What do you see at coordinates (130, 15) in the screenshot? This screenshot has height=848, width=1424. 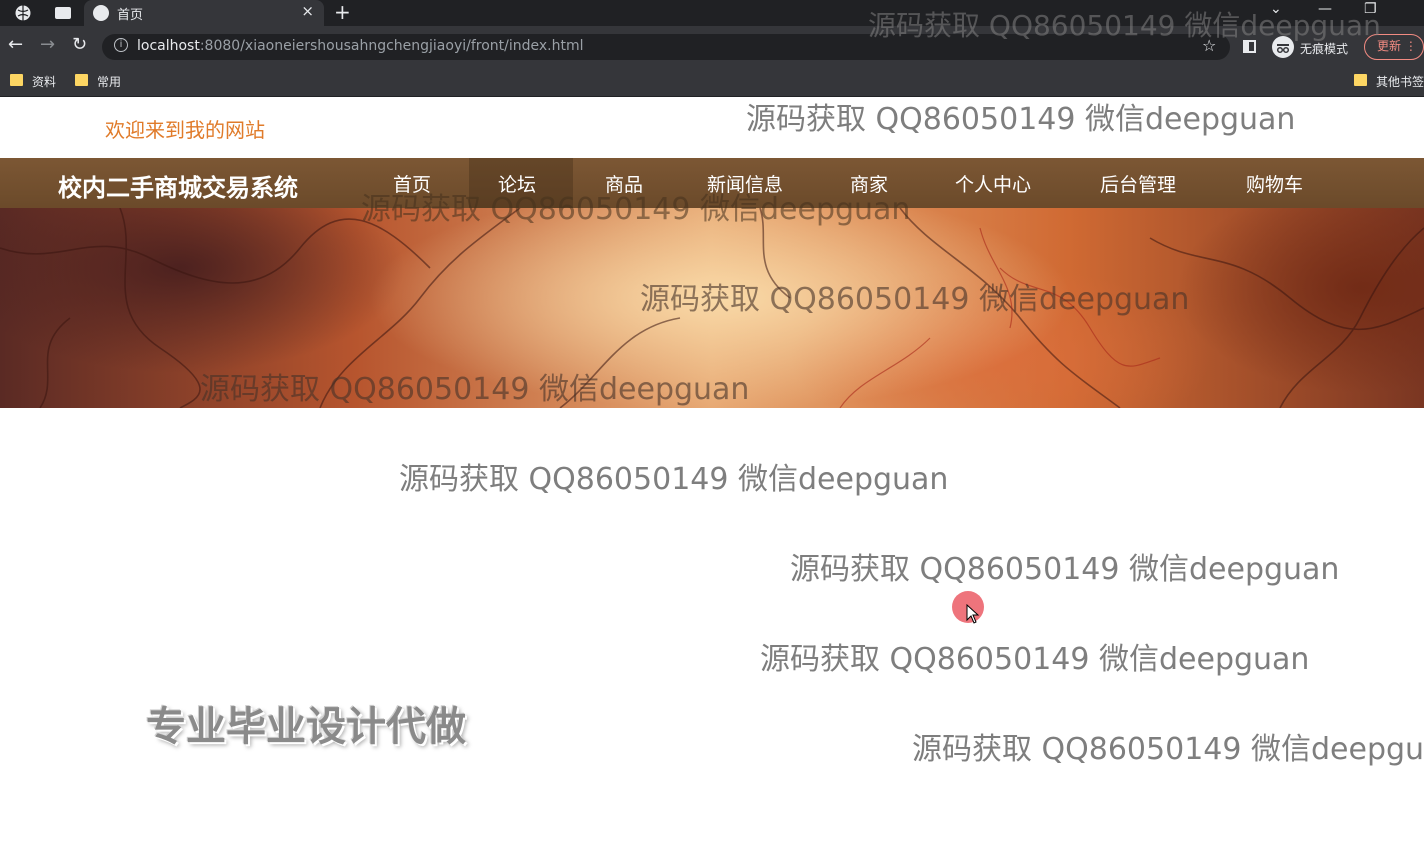 I see `tab-title: 首页` at bounding box center [130, 15].